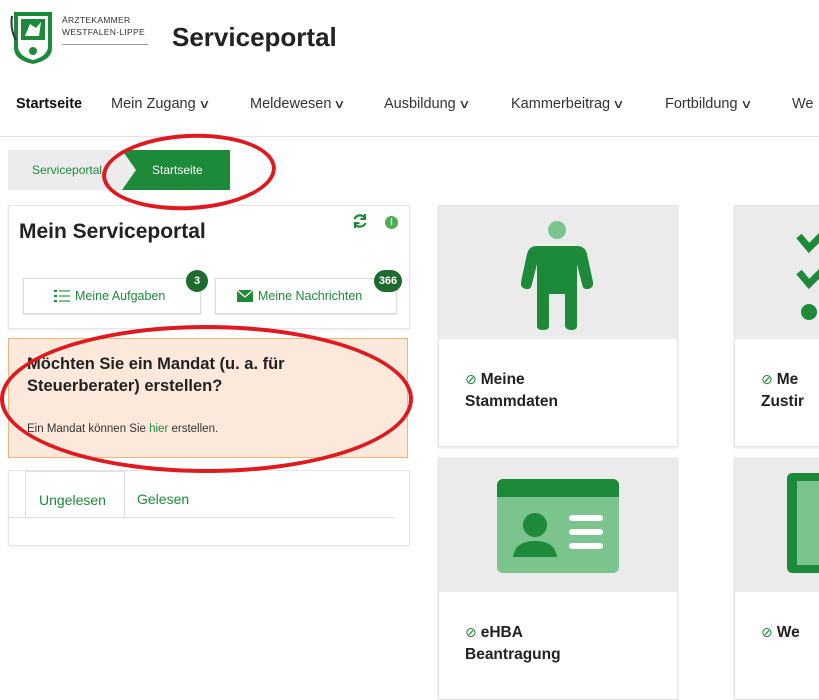 The image size is (819, 700). I want to click on tile-meine-zustimmungen: ⊘ Me Zustir, so click(776, 326).